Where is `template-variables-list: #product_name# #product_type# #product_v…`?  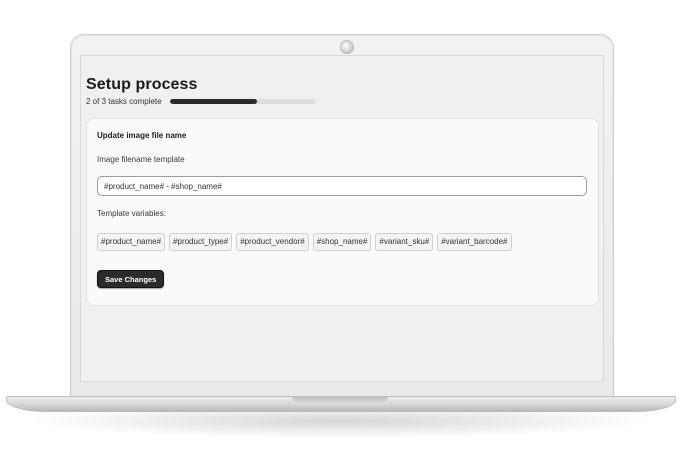 template-variables-list: #product_name# #product_type# #product_v… is located at coordinates (304, 242).